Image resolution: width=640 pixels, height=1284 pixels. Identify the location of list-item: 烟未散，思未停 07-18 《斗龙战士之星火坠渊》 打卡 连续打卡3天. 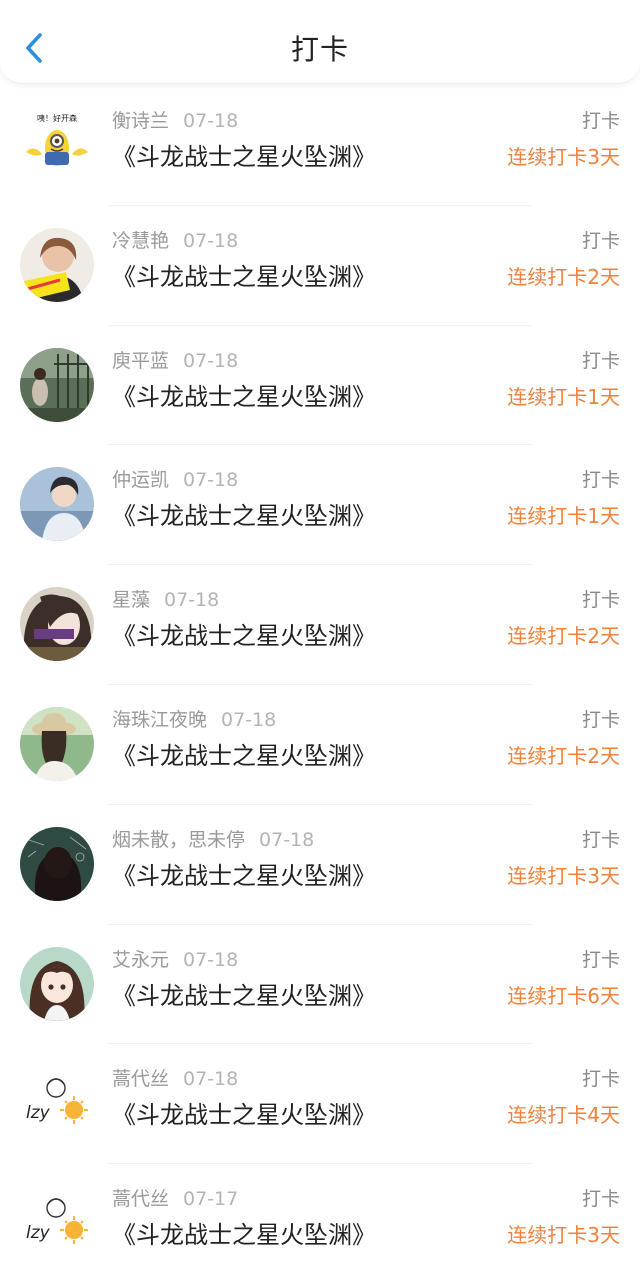
(320, 865).